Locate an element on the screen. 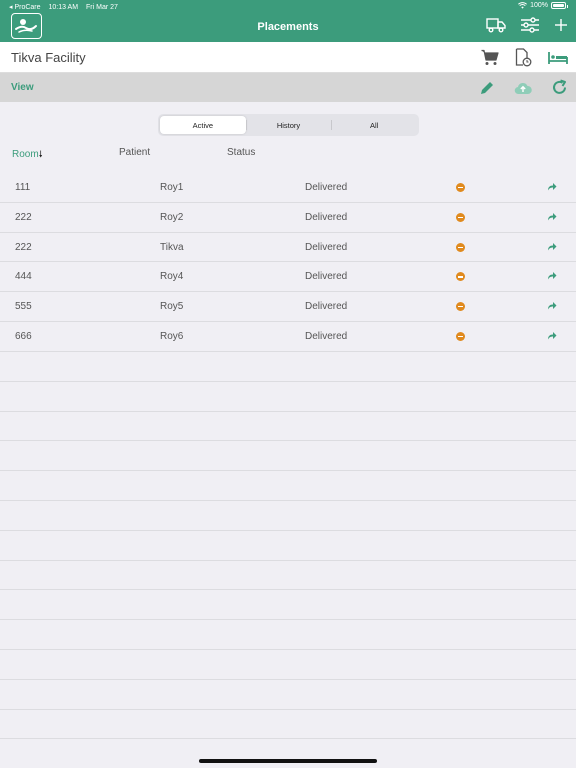 The image size is (576, 768). status-right: 100% is located at coordinates (543, 5).